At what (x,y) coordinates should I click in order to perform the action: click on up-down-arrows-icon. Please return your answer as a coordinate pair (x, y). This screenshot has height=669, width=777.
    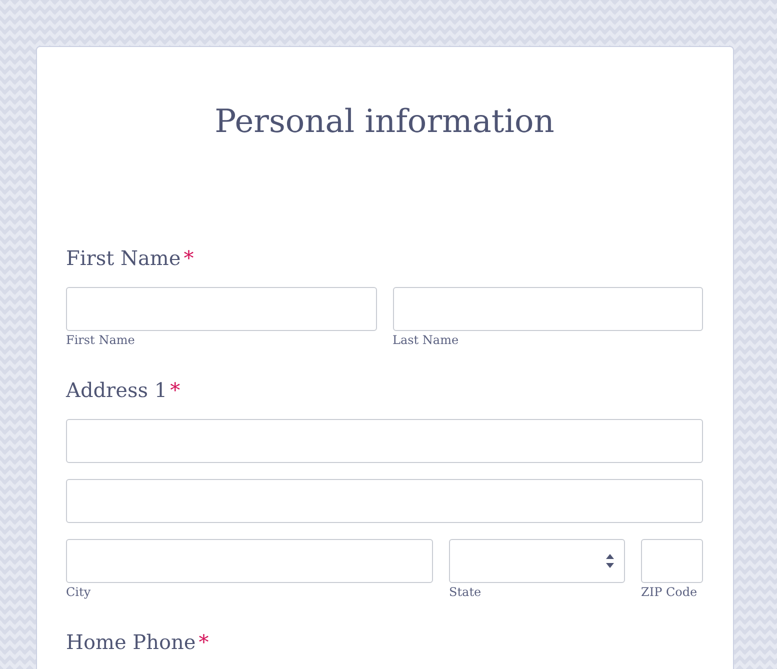
    Looking at the image, I should click on (610, 561).